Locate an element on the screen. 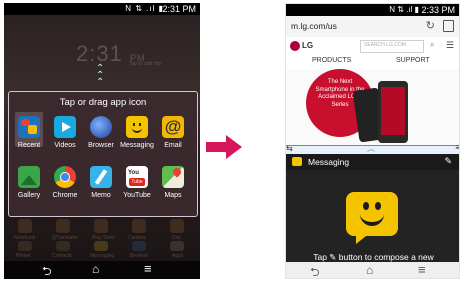  messaging-header: Messaging ✎ is located at coordinates (372, 162).